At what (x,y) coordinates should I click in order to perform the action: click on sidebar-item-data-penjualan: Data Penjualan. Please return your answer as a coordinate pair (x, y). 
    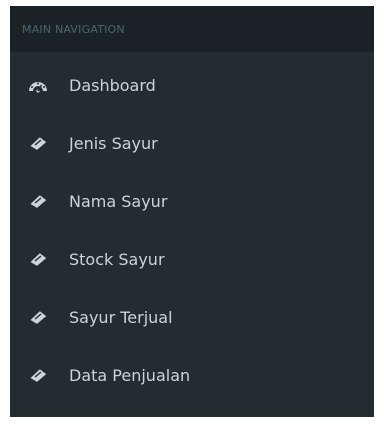
    Looking at the image, I should click on (192, 375).